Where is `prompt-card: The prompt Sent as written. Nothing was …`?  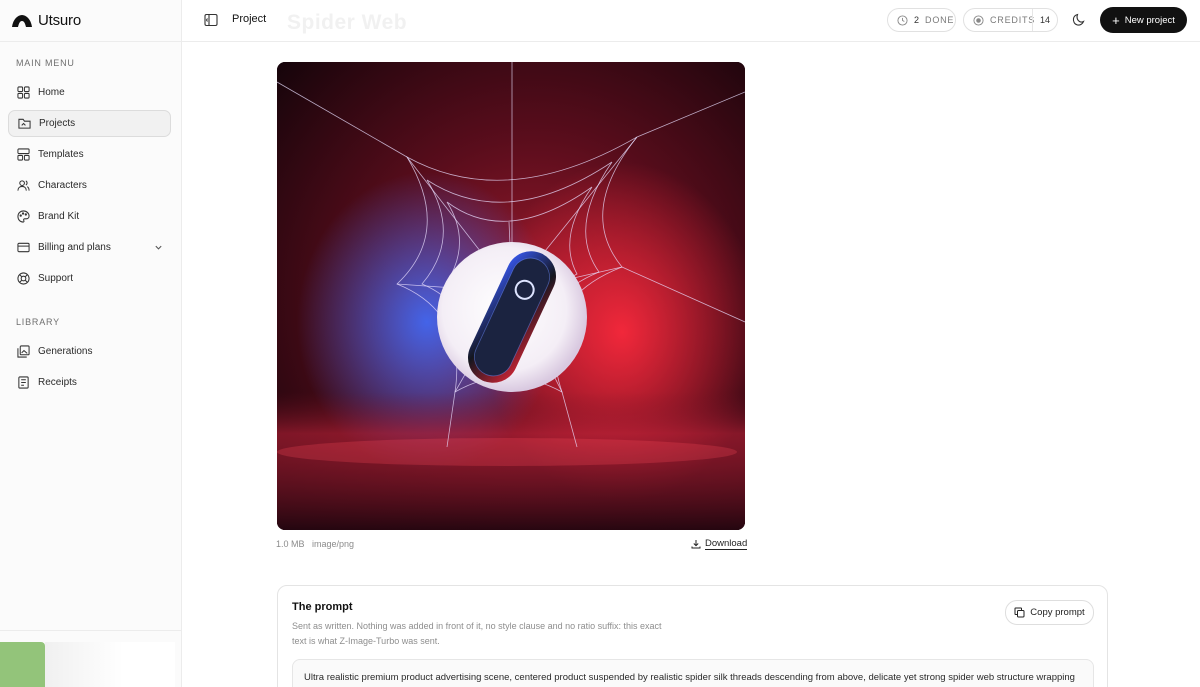 prompt-card: The prompt Sent as written. Nothing was … is located at coordinates (692, 636).